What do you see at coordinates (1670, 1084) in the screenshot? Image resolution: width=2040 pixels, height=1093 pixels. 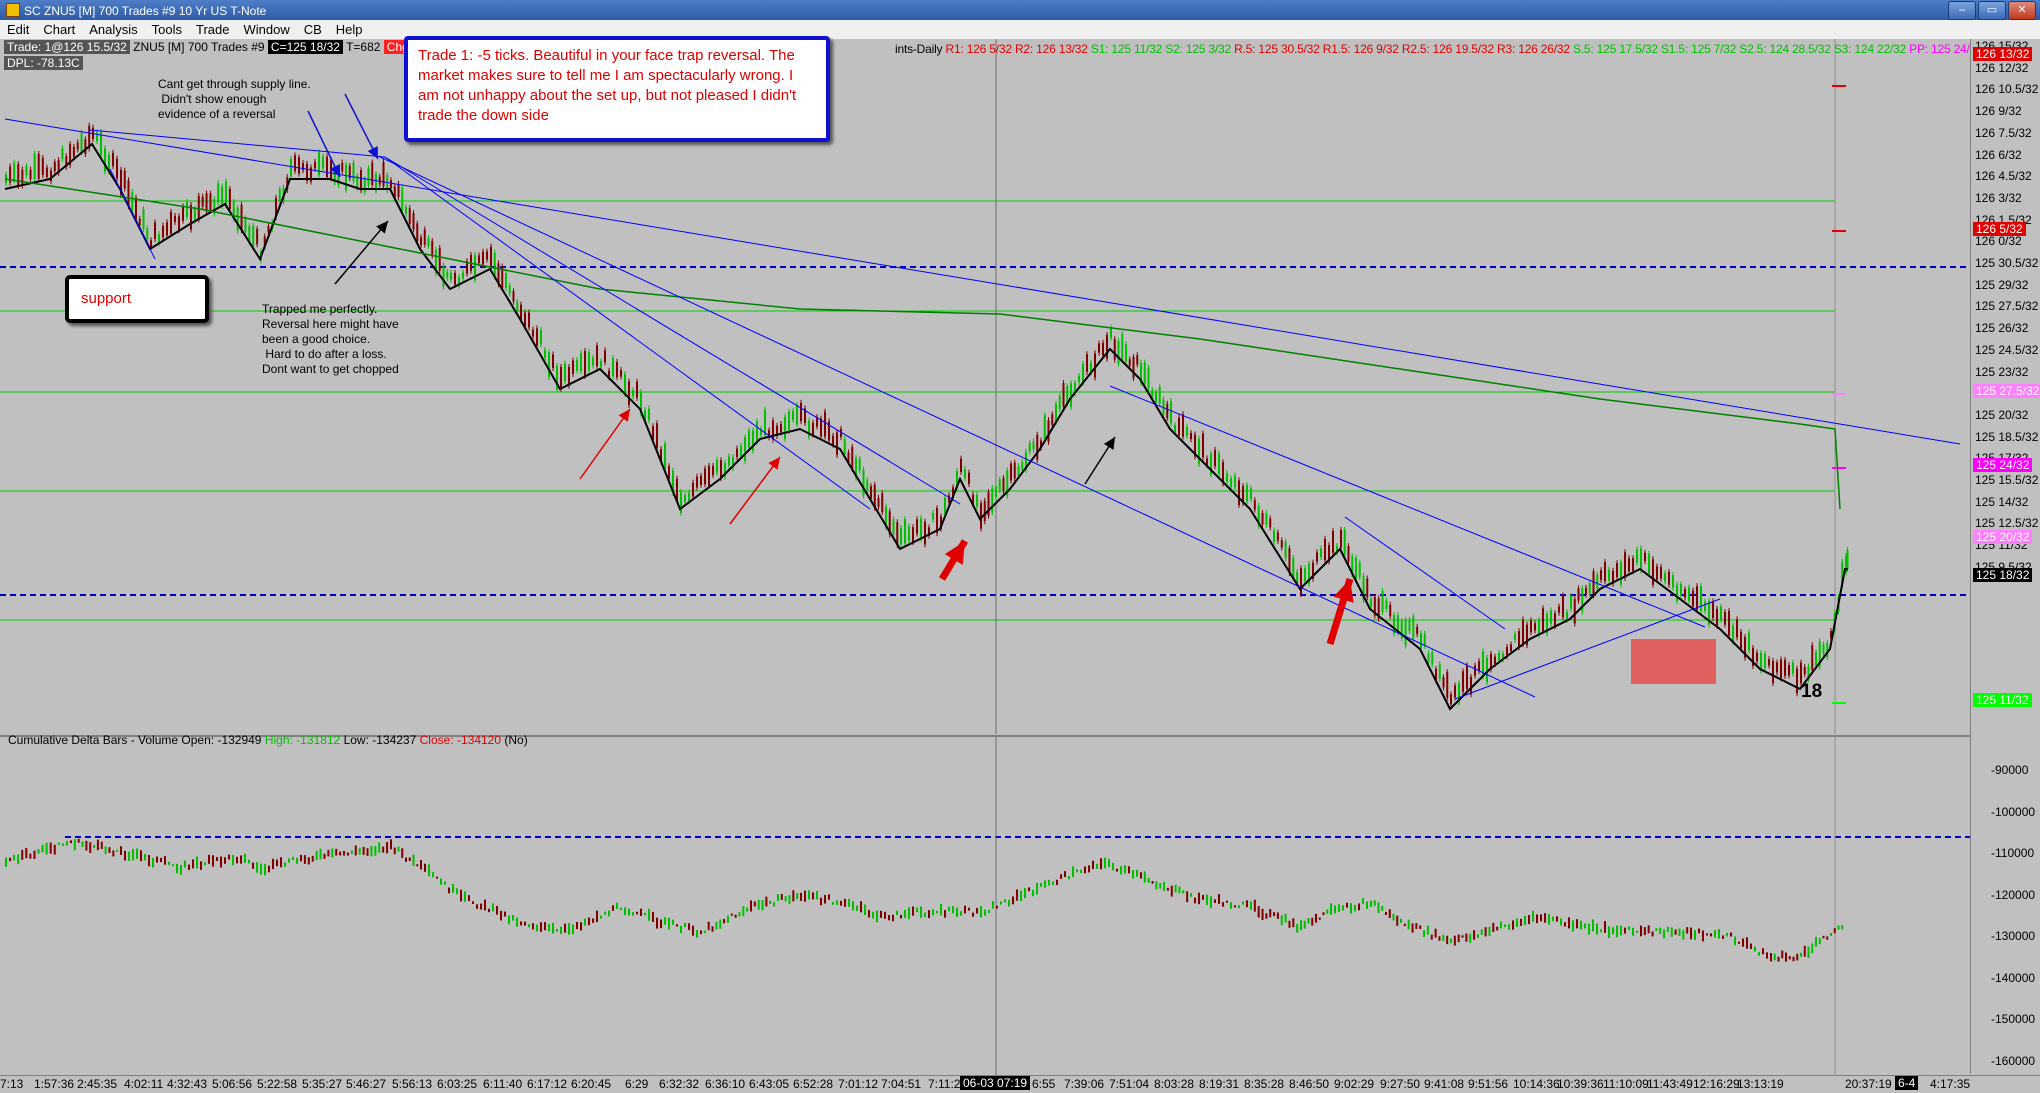 I see `time-axis-label: 11:43:49` at bounding box center [1670, 1084].